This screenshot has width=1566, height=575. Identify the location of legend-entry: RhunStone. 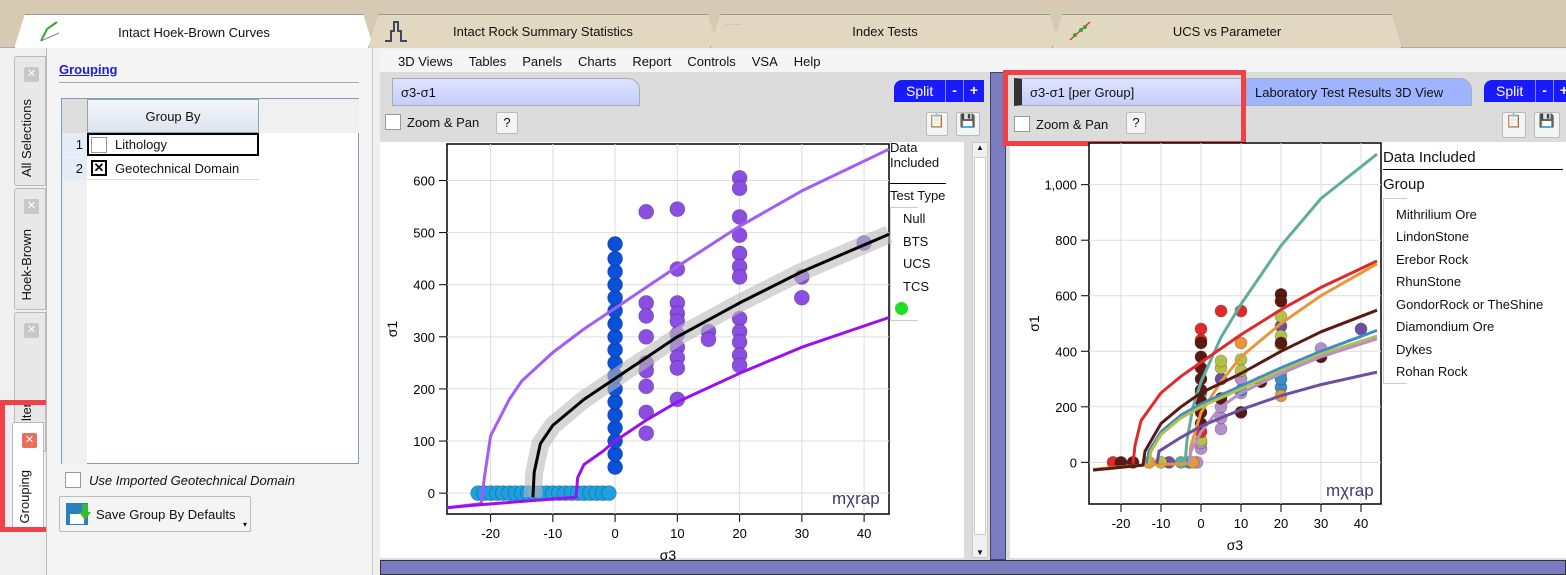
(1422, 282).